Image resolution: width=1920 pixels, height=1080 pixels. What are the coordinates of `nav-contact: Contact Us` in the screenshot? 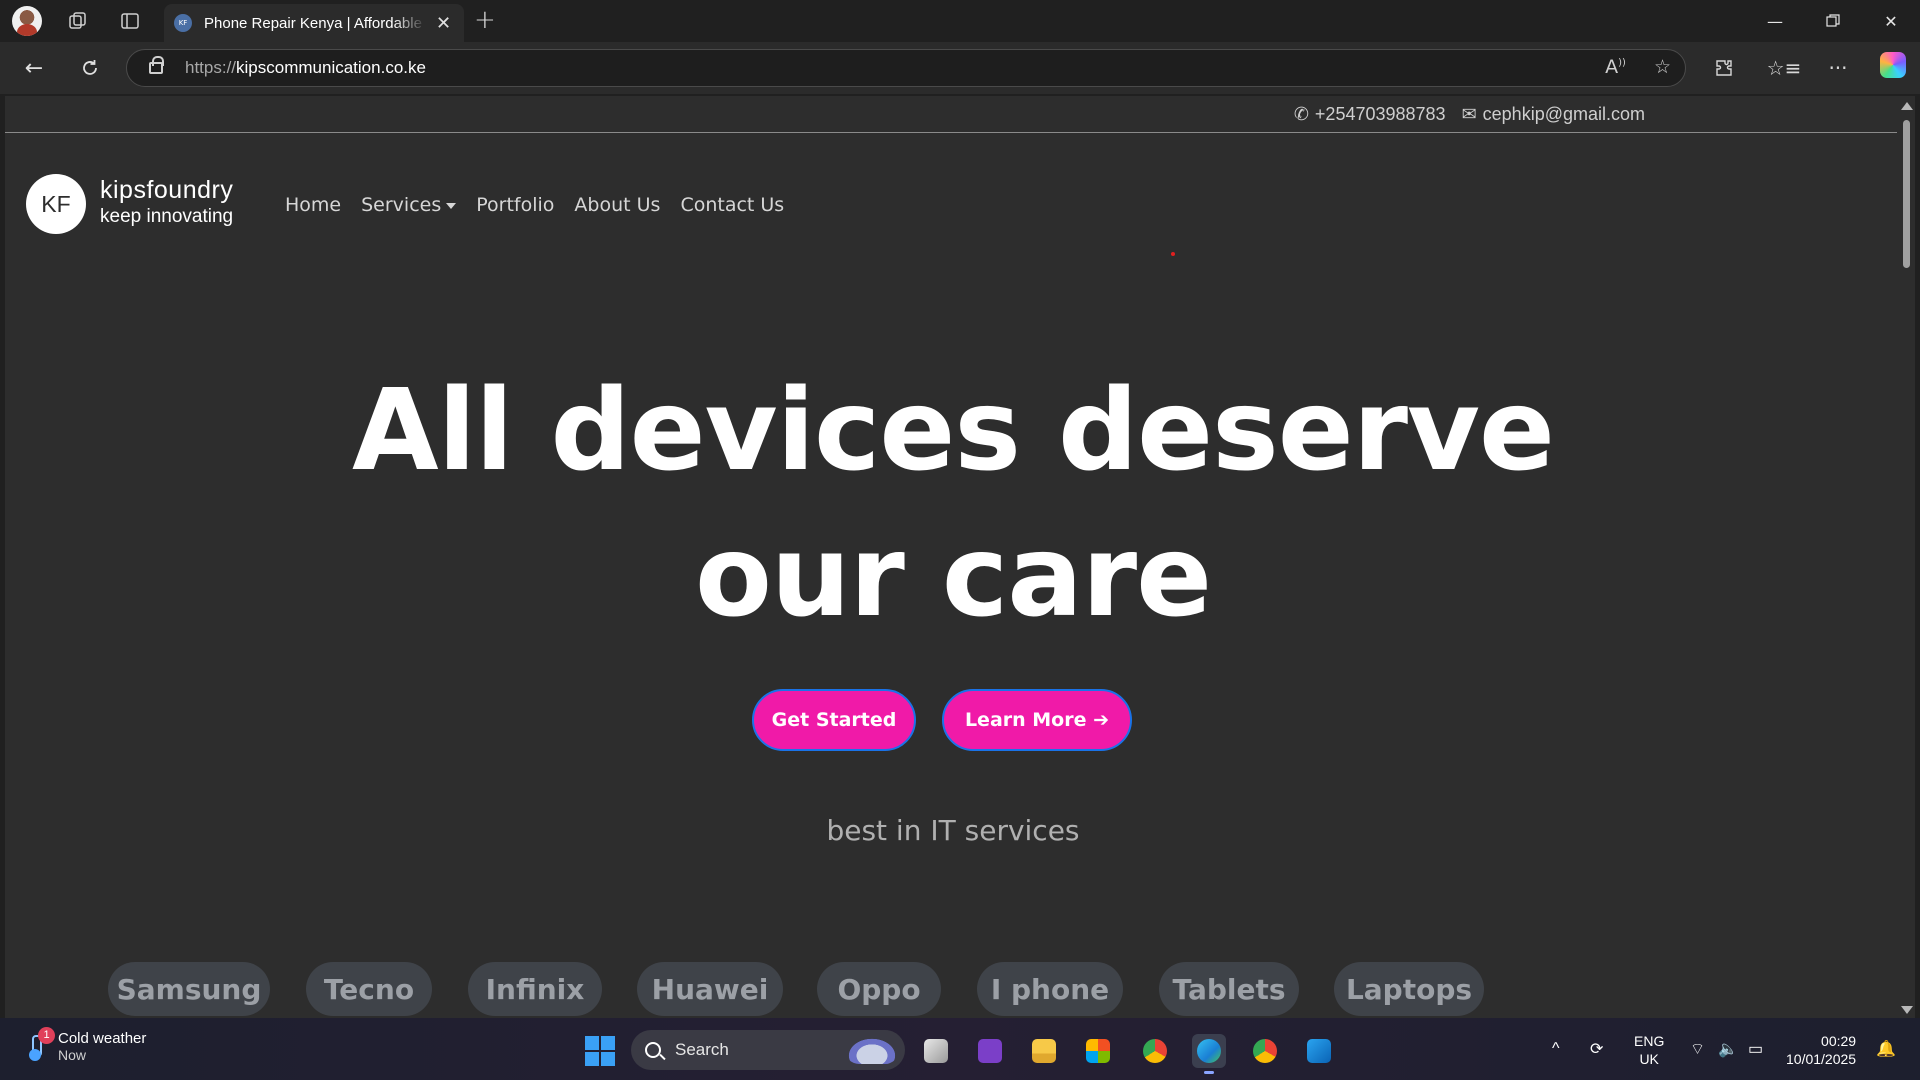 It's located at (732, 205).